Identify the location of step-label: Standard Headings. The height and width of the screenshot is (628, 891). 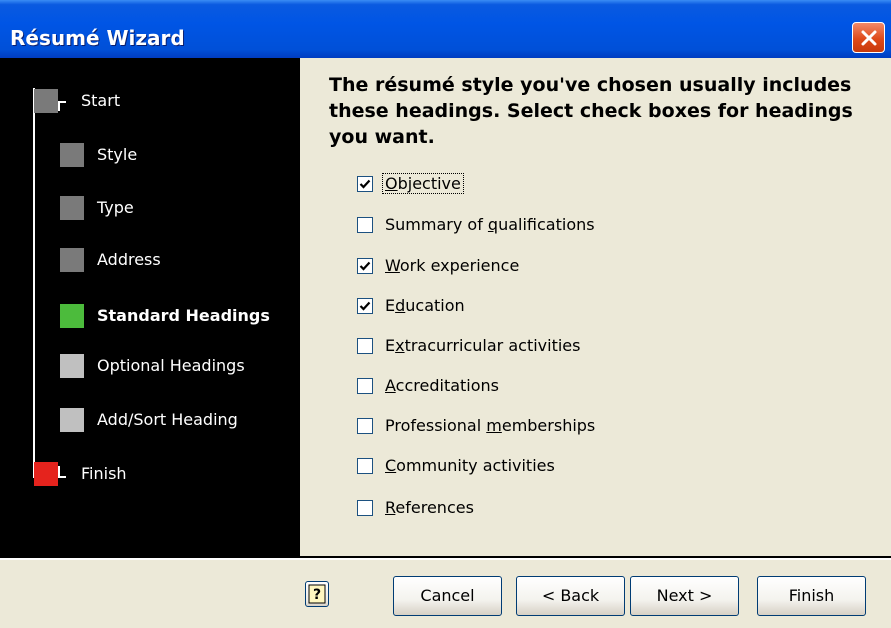
(183, 315).